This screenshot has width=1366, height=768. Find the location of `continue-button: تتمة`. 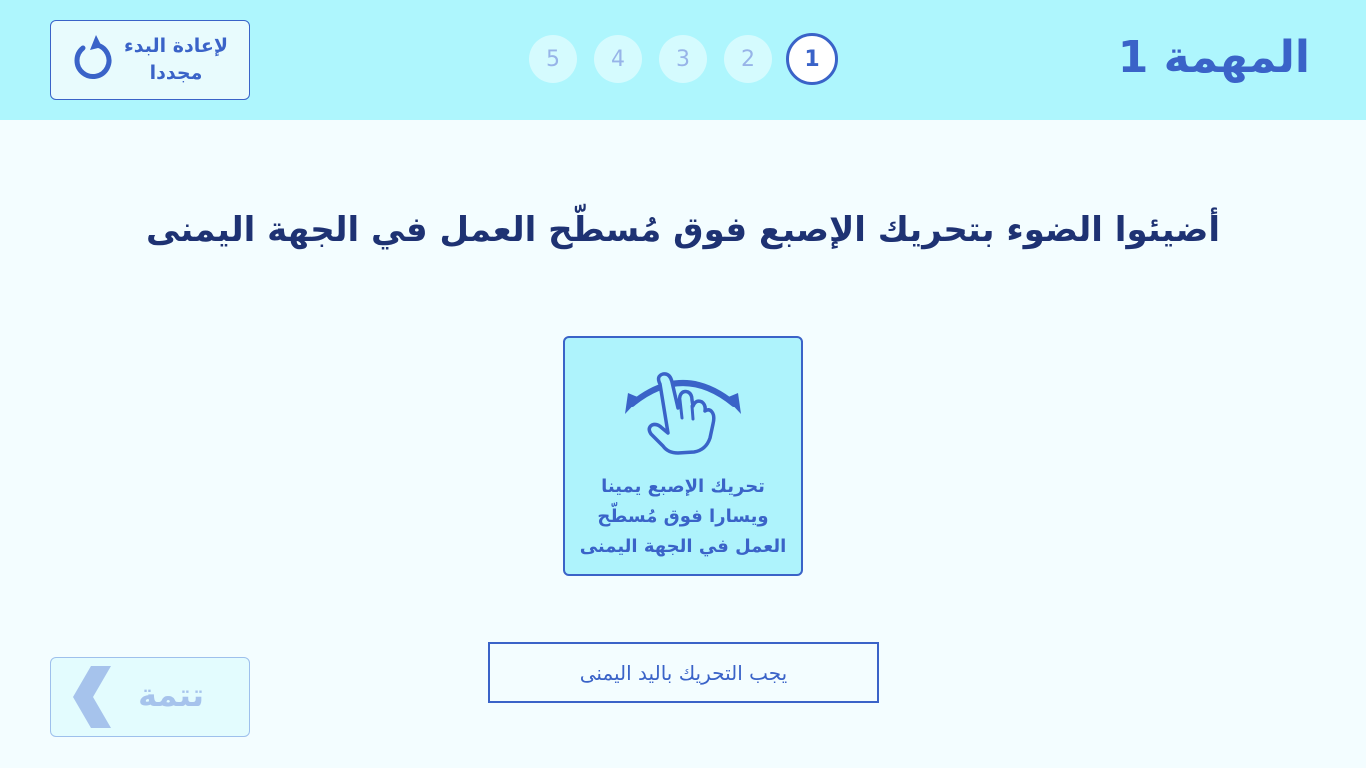

continue-button: تتمة is located at coordinates (150, 697).